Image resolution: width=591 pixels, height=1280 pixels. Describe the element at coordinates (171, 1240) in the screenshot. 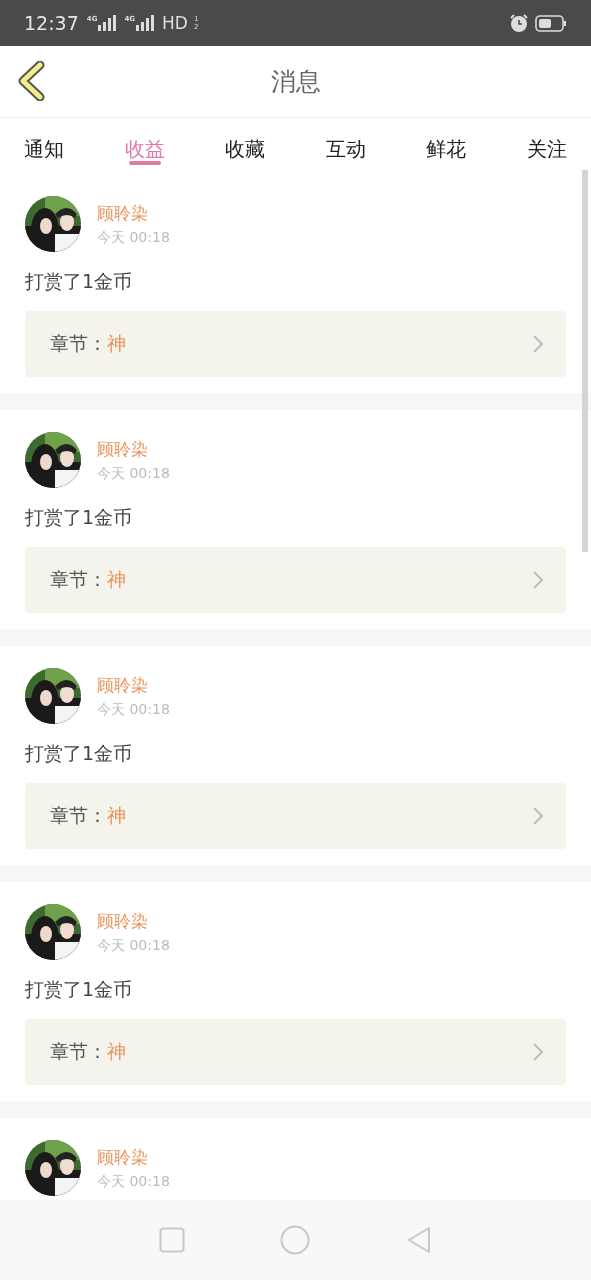

I see `square-icon` at that location.